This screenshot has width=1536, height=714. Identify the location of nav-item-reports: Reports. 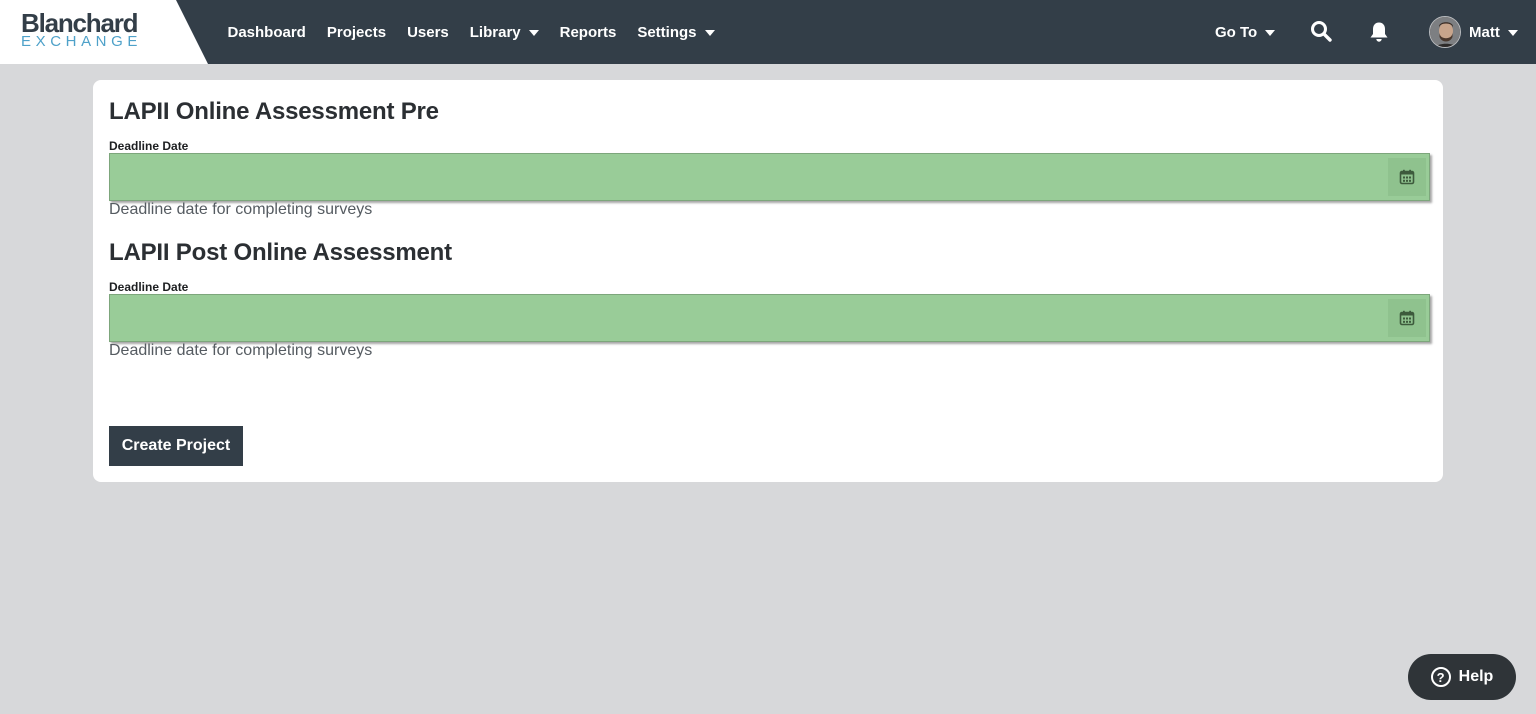
(588, 32).